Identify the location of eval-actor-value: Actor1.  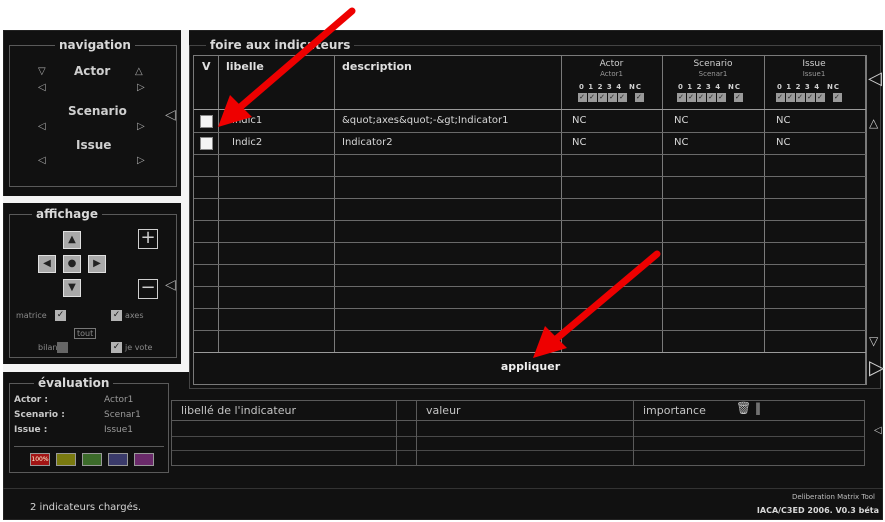
(119, 400).